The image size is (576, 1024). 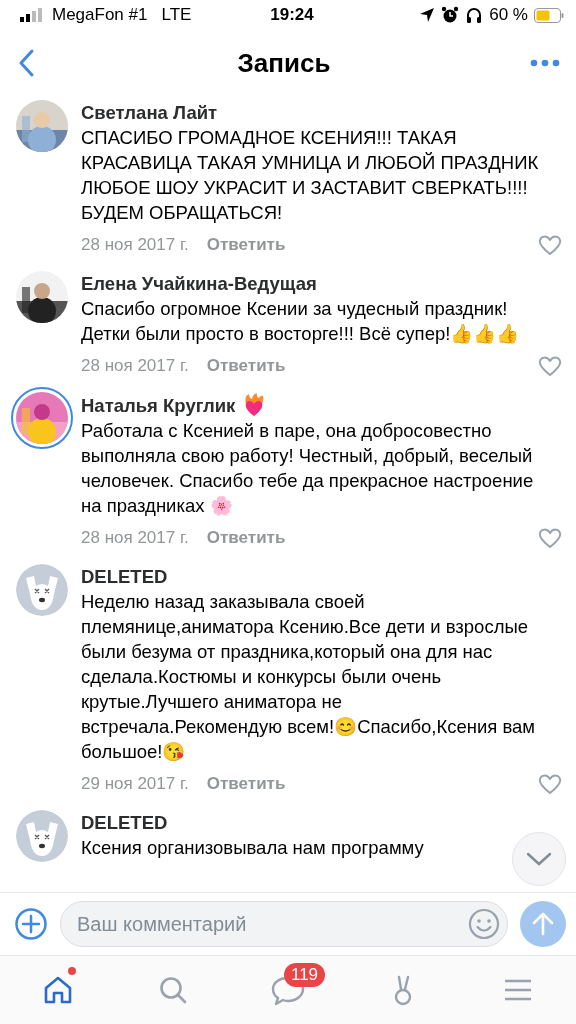 What do you see at coordinates (100, 15) in the screenshot?
I see `carrier-name: MegaFon #1` at bounding box center [100, 15].